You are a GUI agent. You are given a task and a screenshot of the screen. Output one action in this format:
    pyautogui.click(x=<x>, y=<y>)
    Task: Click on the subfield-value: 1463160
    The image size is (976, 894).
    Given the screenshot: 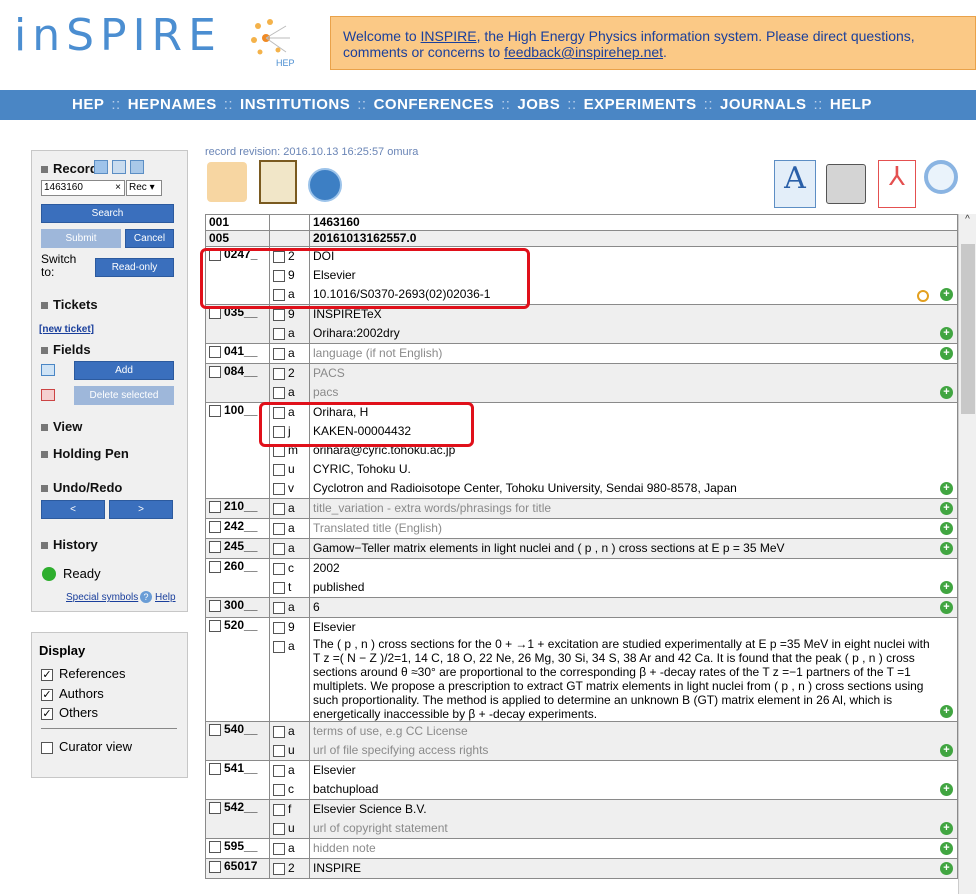 What is the action you would take?
    pyautogui.click(x=633, y=222)
    